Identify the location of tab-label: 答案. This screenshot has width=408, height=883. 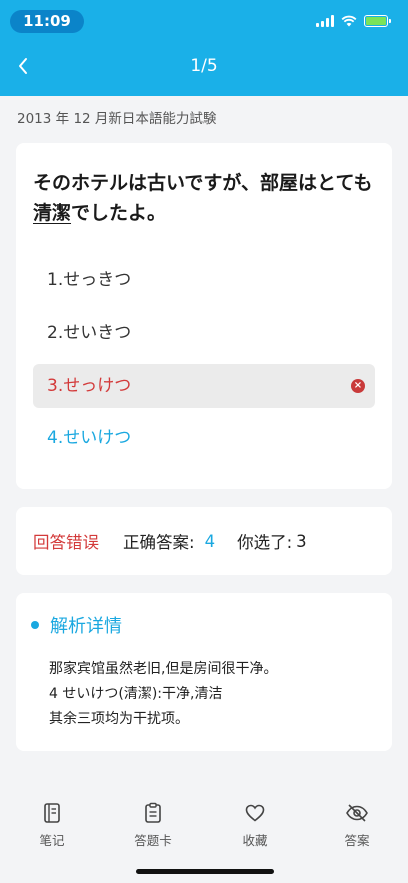
(357, 840).